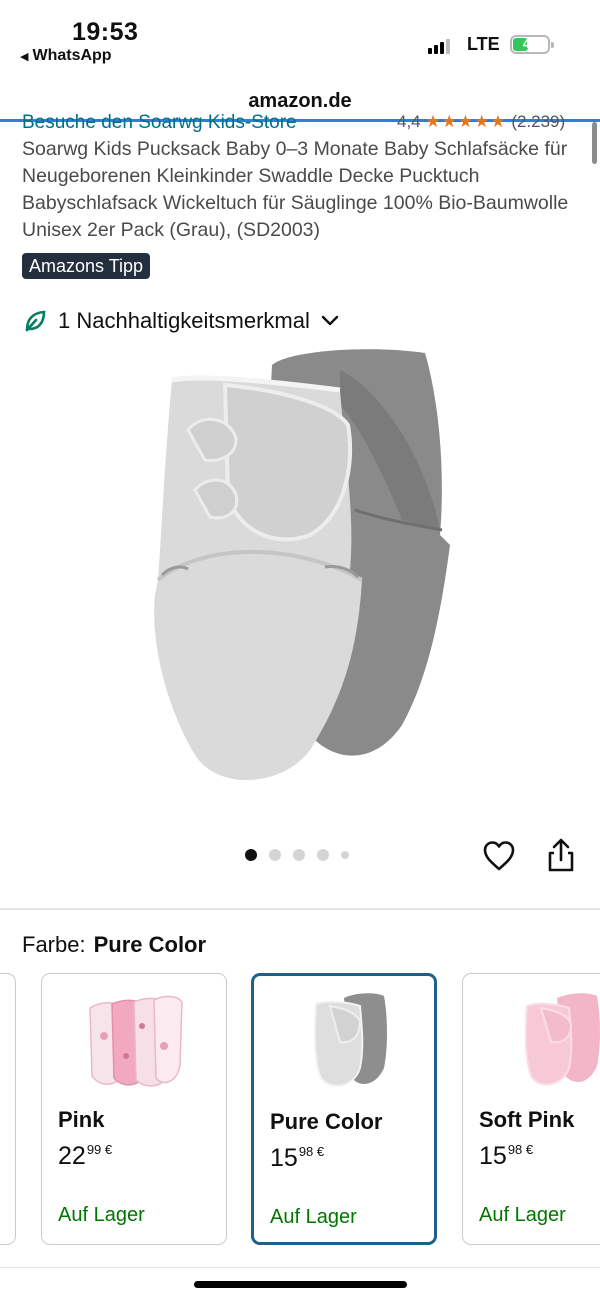 The width and height of the screenshot is (600, 1300). Describe the element at coordinates (300, 101) in the screenshot. I see `url-text: amazon.de` at that location.